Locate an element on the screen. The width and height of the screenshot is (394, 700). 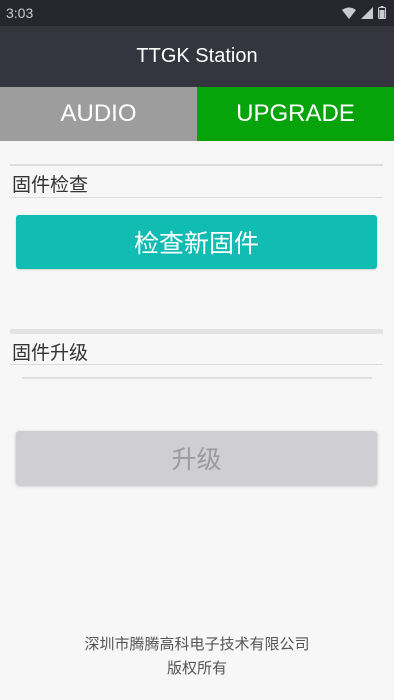
check-firmware-button: 检查新固件 is located at coordinates (196, 242).